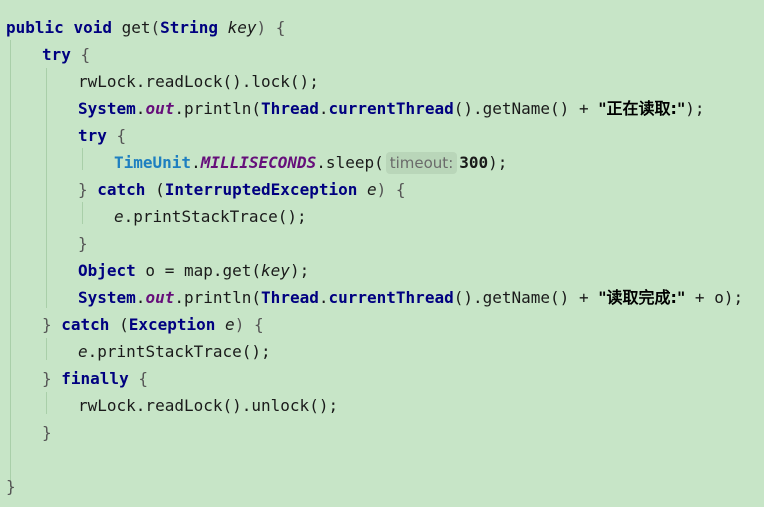 The height and width of the screenshot is (507, 764). I want to click on call-sleep: .sleep(, so click(350, 162).